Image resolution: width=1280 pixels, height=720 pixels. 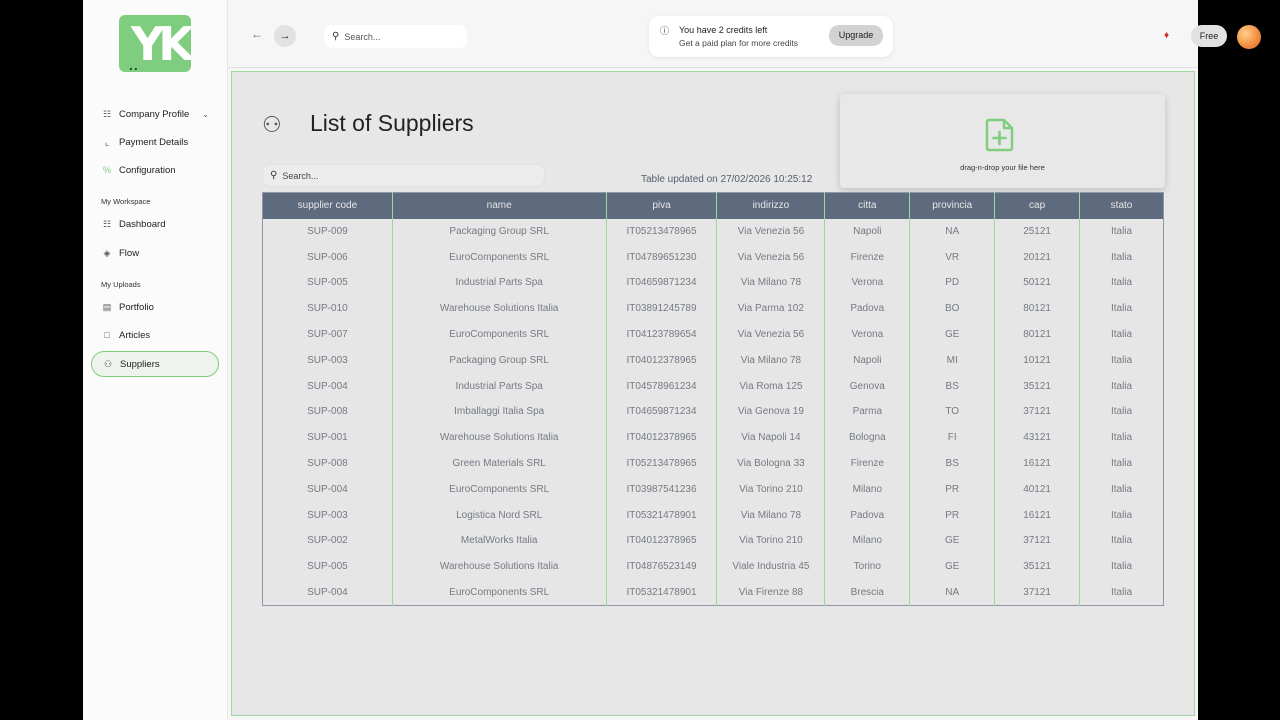 I want to click on table-cell: GE, so click(x=952, y=334).